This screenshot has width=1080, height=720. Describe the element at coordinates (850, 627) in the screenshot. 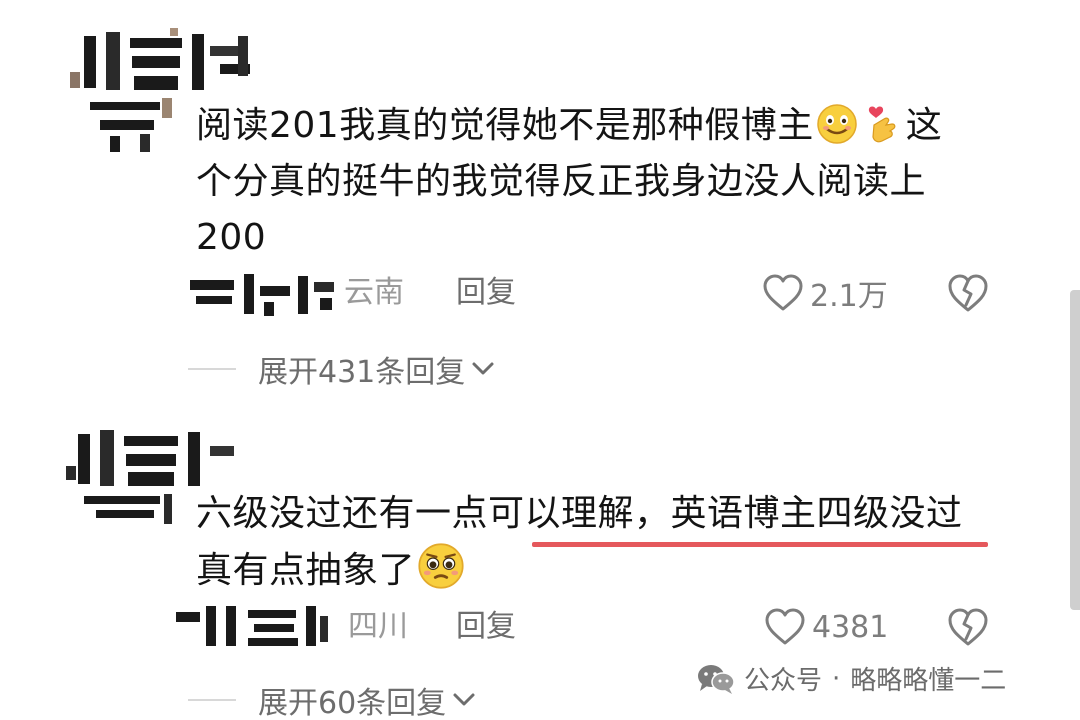

I see `like-count: 4381` at that location.